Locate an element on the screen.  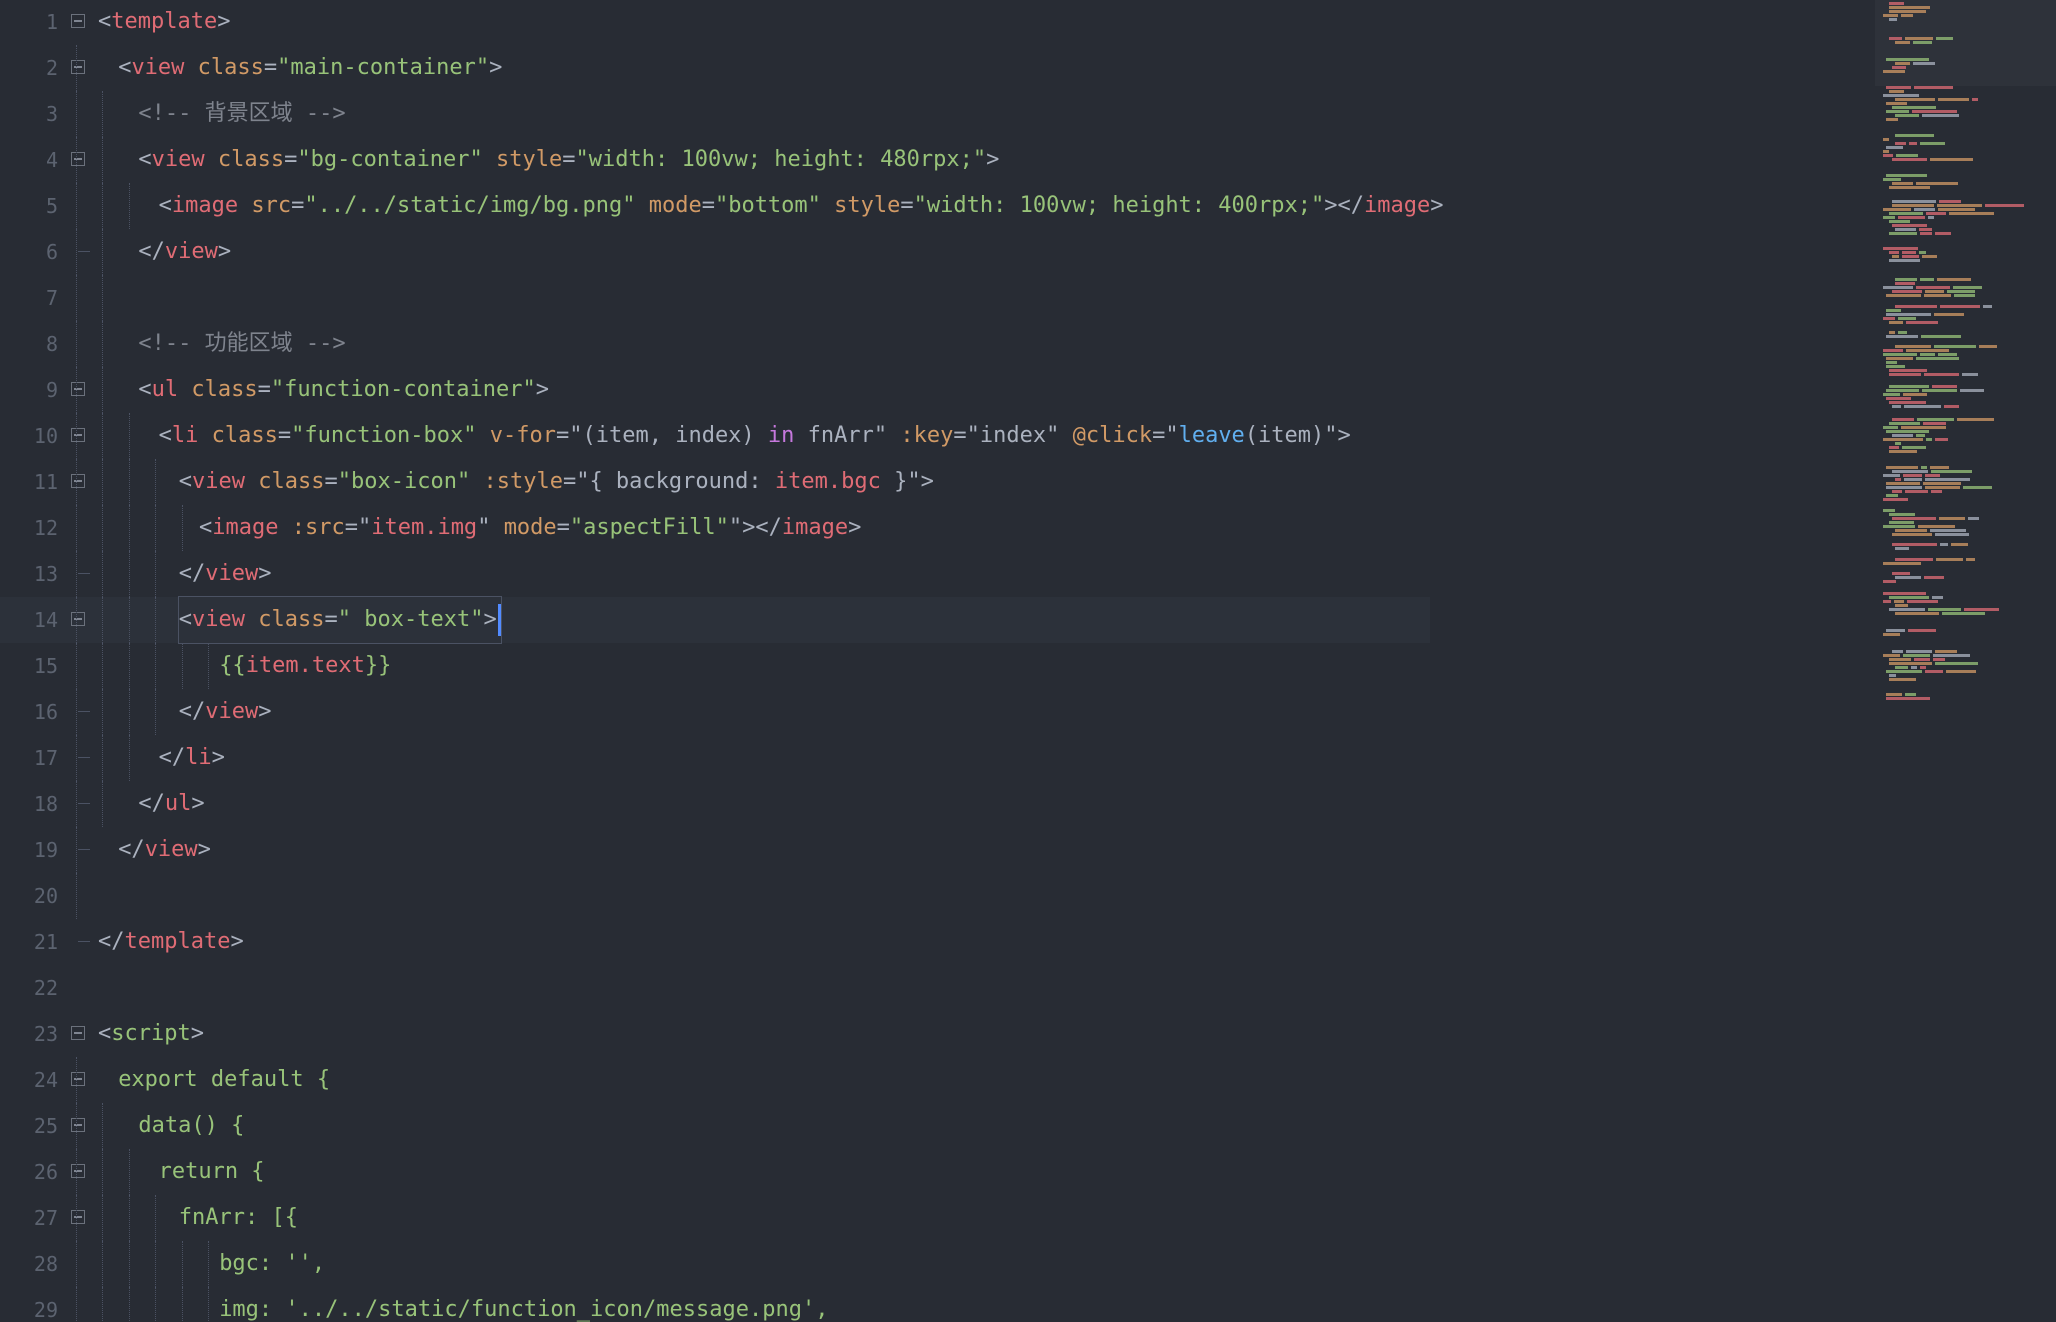
code-line: 22 is located at coordinates (937, 988).